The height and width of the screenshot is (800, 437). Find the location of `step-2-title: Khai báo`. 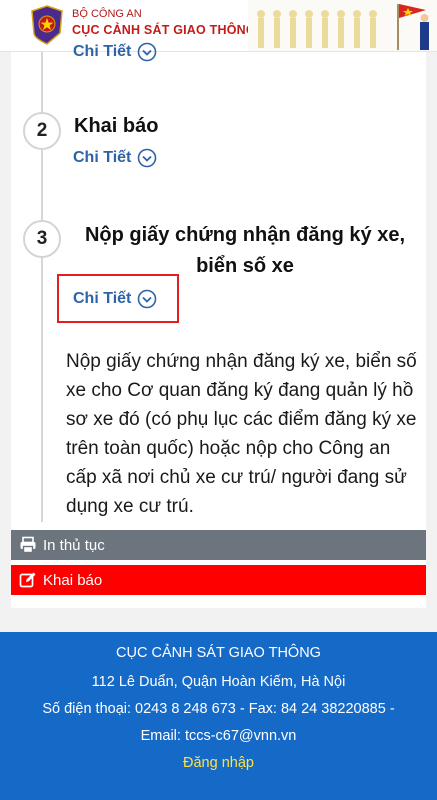

step-2-title: Khai báo is located at coordinates (116, 126).